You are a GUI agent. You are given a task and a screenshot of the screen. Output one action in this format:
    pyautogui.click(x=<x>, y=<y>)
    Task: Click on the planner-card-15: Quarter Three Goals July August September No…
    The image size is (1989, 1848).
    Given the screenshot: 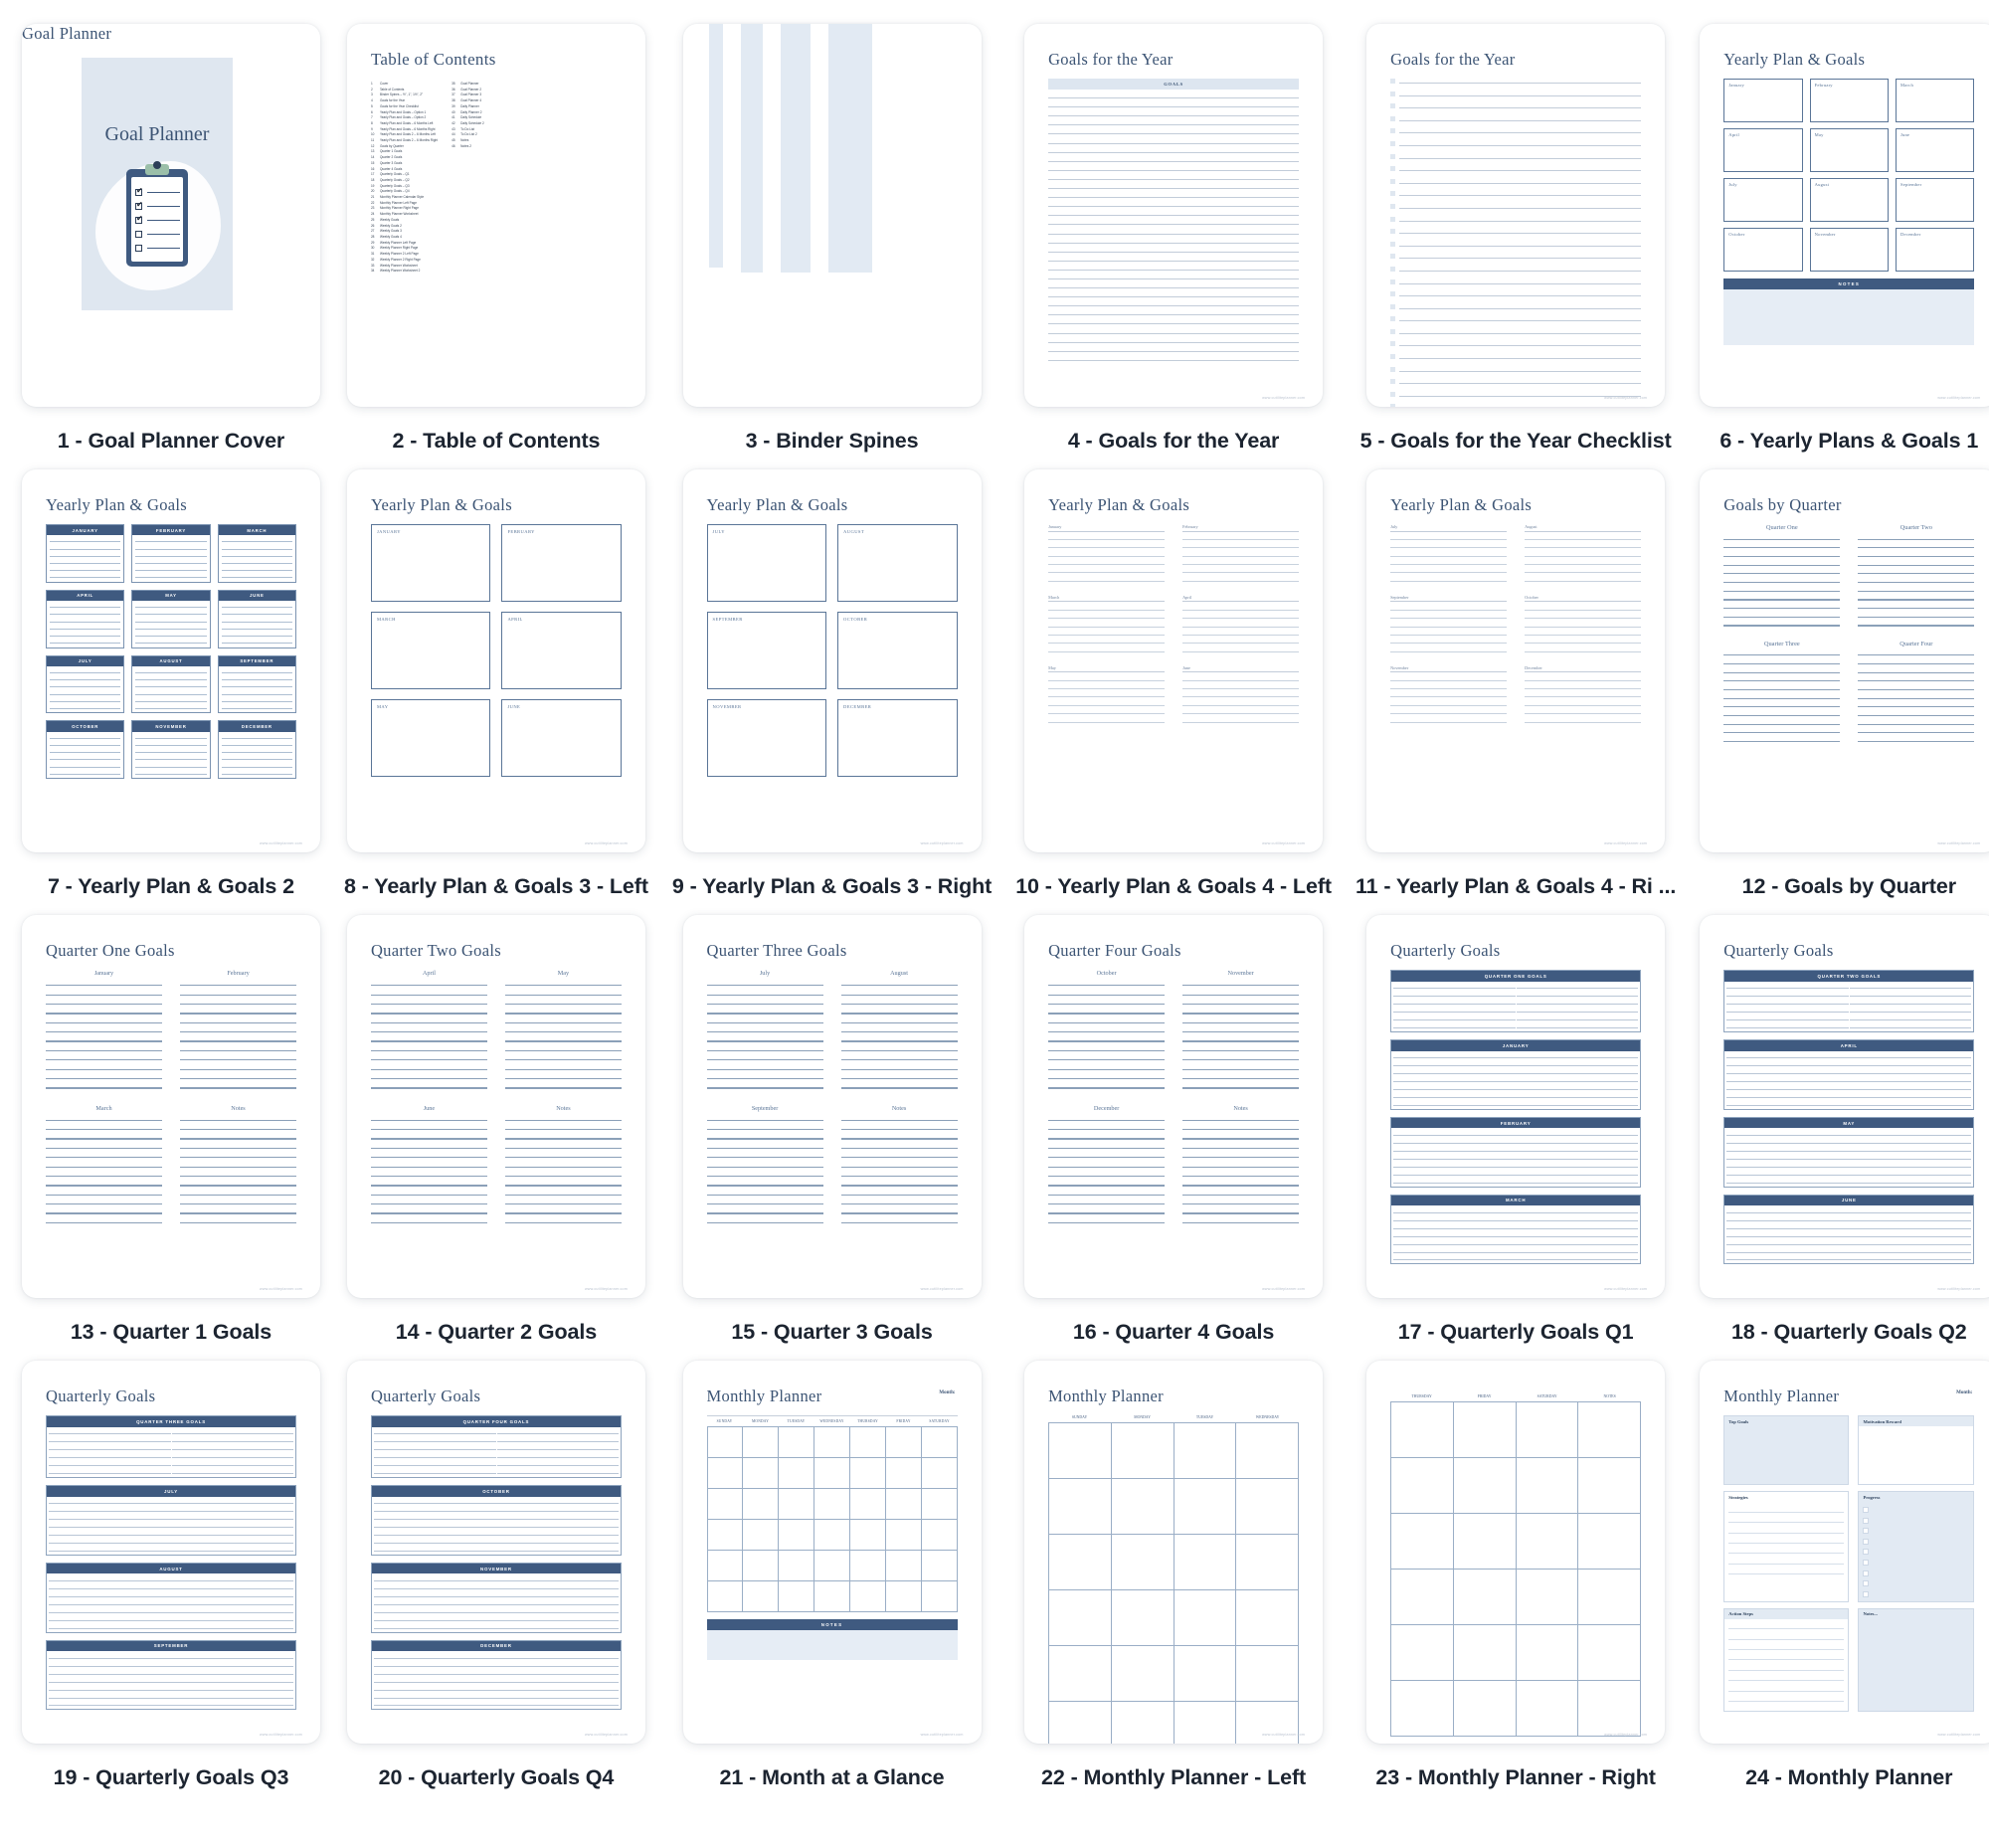 What is the action you would take?
    pyautogui.click(x=832, y=1106)
    